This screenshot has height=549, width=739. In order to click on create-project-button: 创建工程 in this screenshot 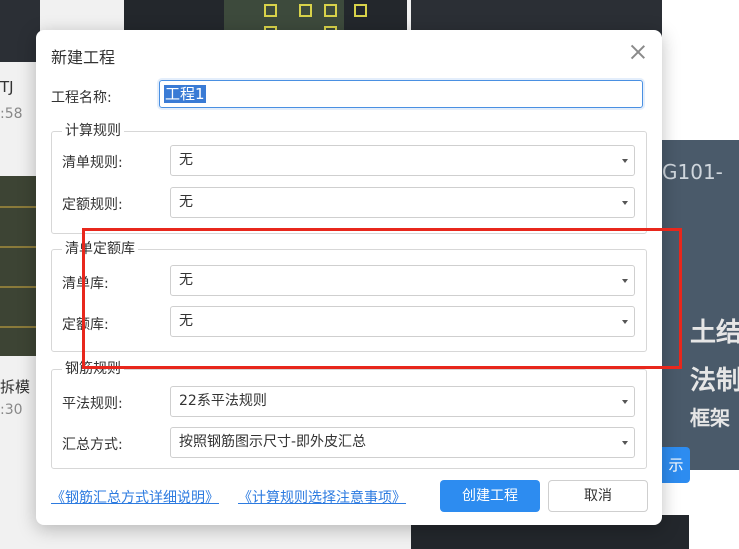, I will do `click(490, 496)`.